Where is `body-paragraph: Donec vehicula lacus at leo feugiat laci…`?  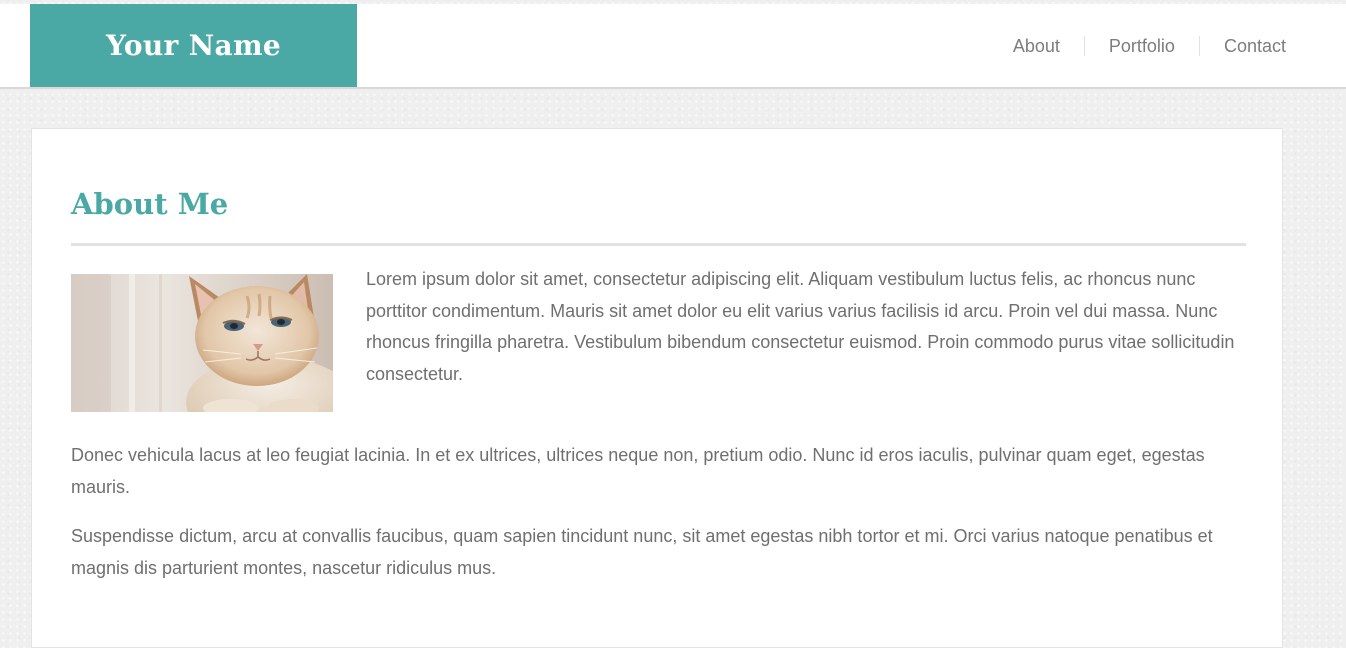
body-paragraph: Donec vehicula lacus at leo feugiat laci… is located at coordinates (638, 471).